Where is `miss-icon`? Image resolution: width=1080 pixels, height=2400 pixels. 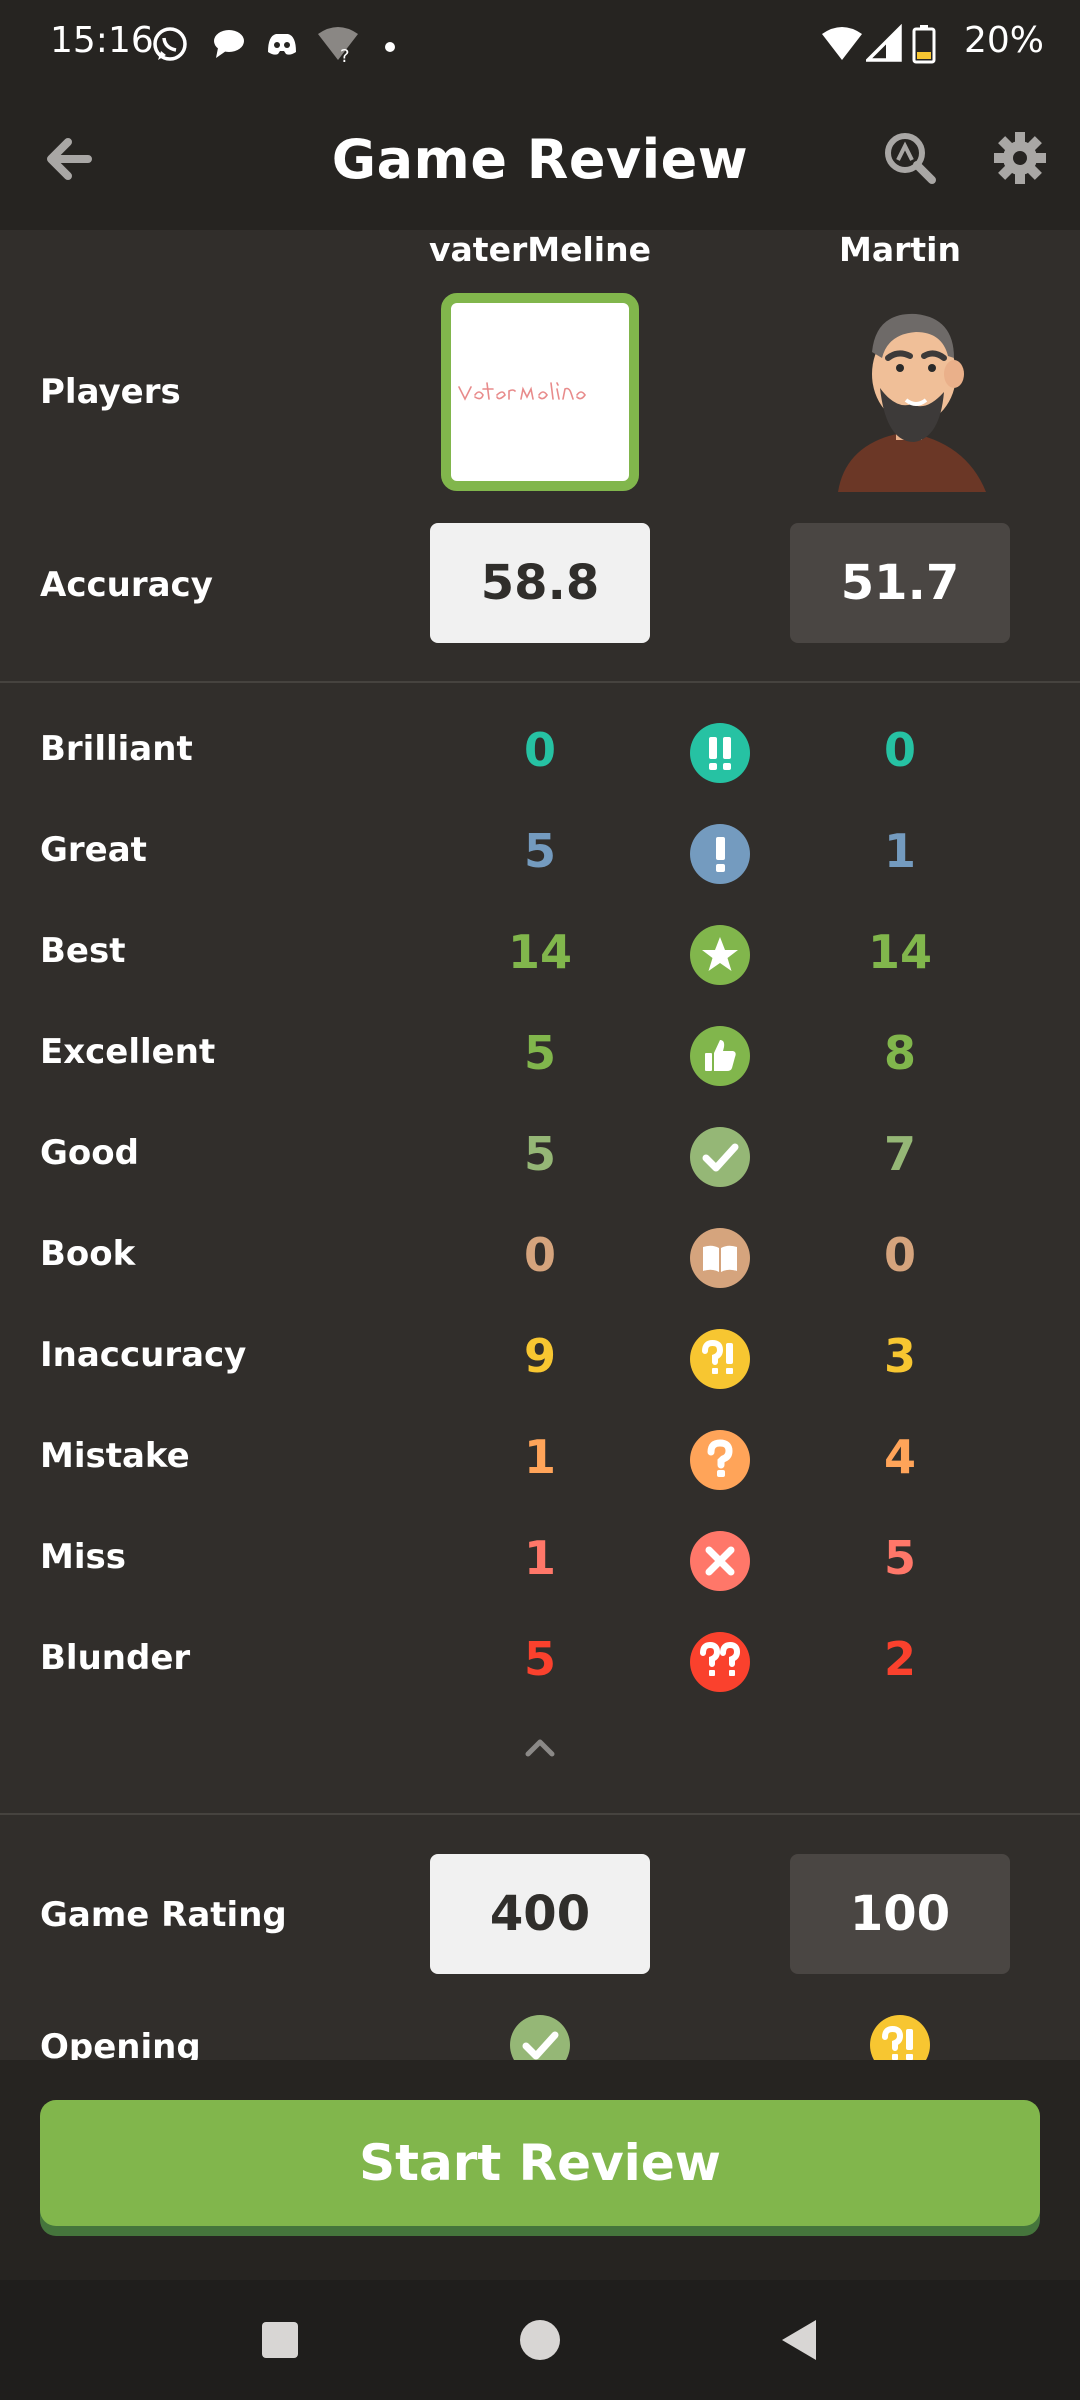 miss-icon is located at coordinates (720, 1561).